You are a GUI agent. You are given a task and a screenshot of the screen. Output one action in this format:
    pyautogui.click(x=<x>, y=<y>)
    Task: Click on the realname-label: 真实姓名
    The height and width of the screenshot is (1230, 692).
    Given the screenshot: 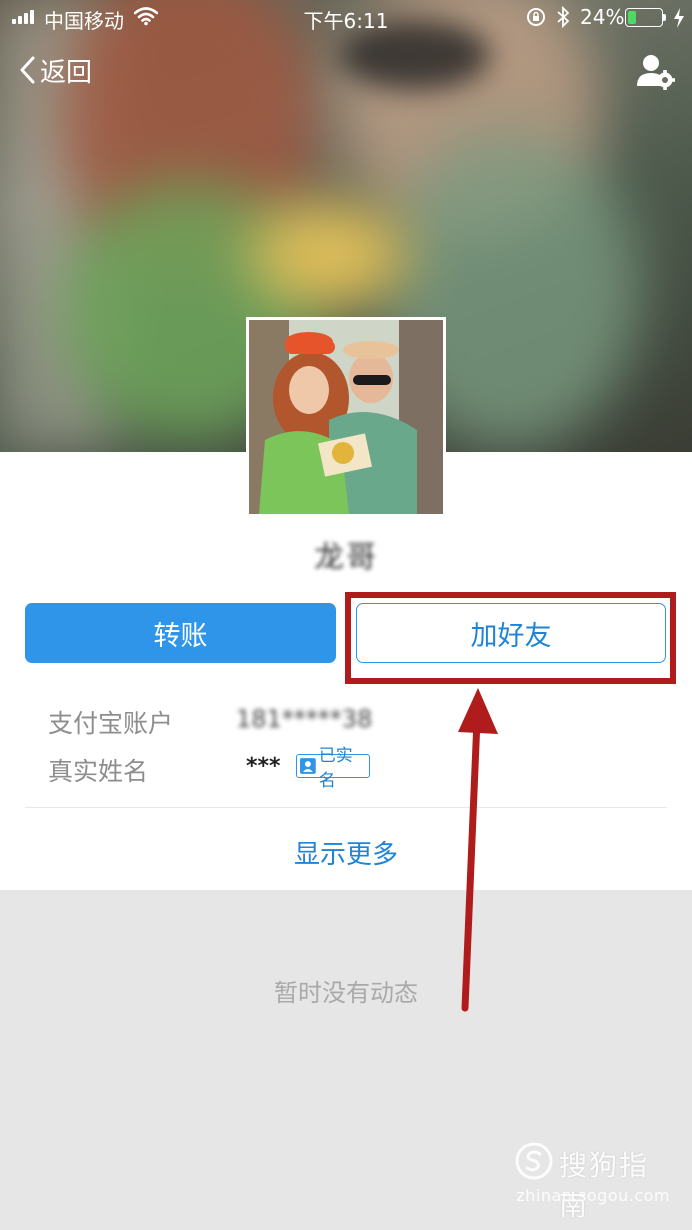 What is the action you would take?
    pyautogui.click(x=98, y=771)
    